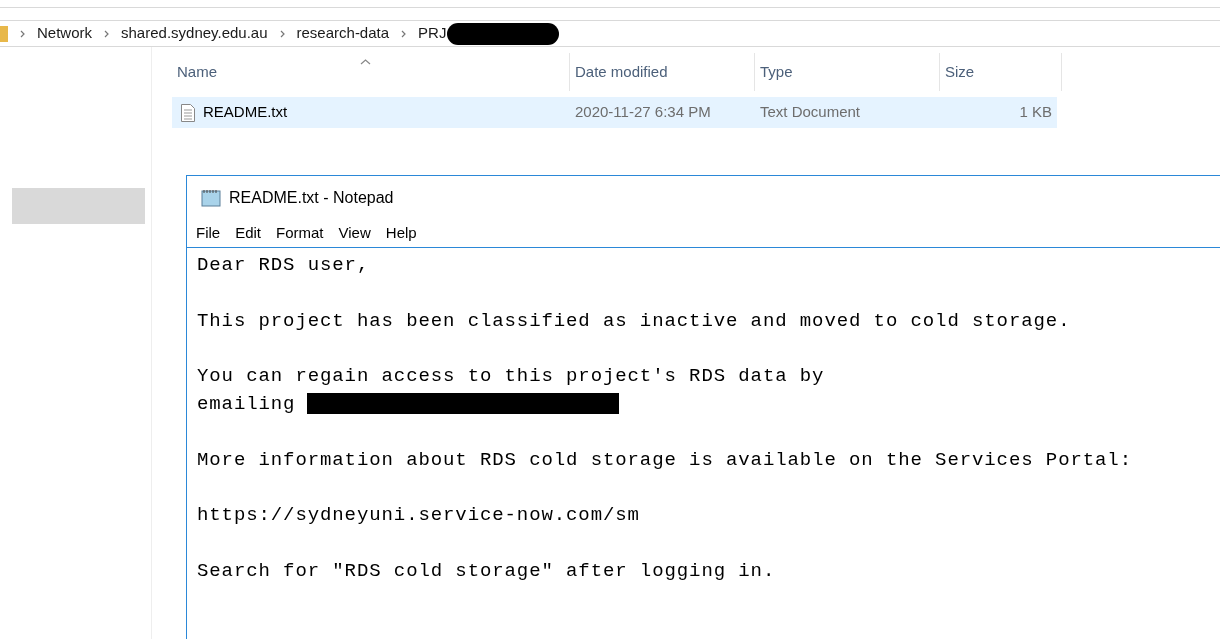 Image resolution: width=1220 pixels, height=639 pixels. What do you see at coordinates (664, 459) in the screenshot?
I see `text-line: More information about RDS cold storage is available on the Services Portal:` at bounding box center [664, 459].